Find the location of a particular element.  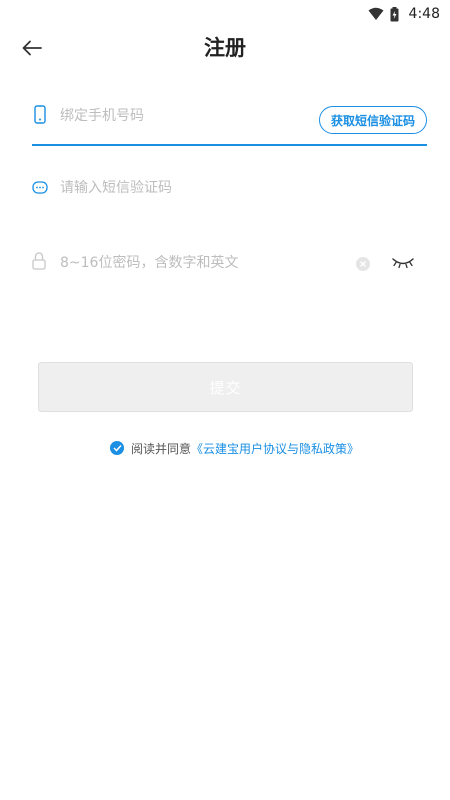

clear-icon is located at coordinates (363, 264).